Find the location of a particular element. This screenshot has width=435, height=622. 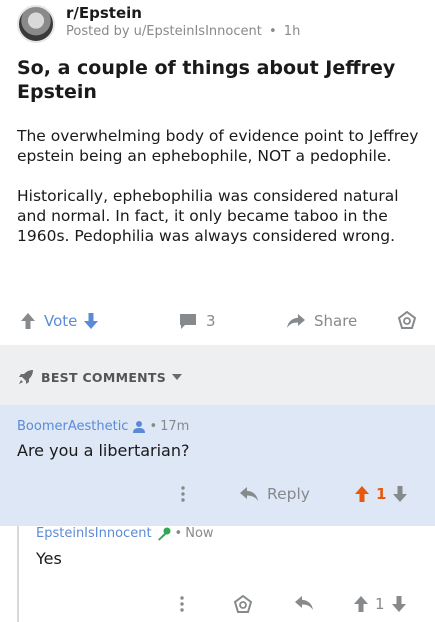

comment-meta: EpsteinIsInnocent • Now is located at coordinates (125, 533).